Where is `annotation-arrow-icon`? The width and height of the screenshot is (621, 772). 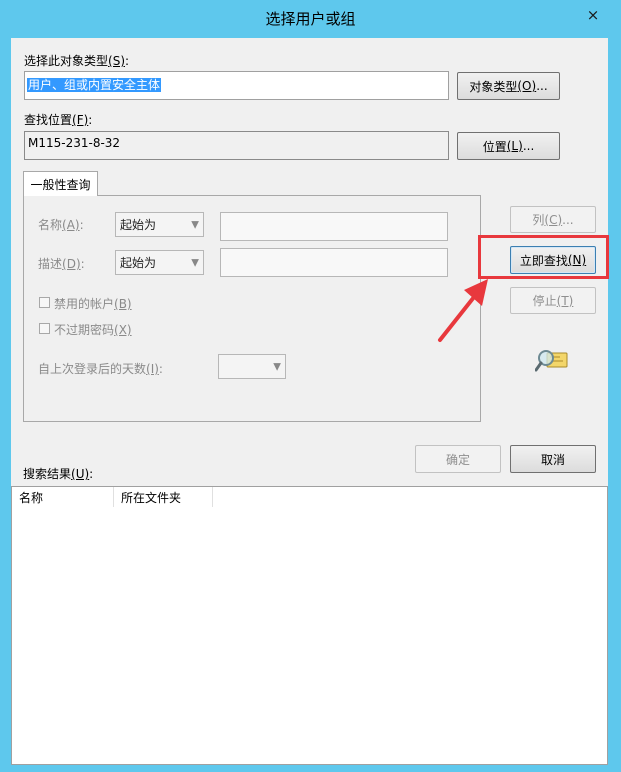
annotation-arrow-icon is located at coordinates (463, 310).